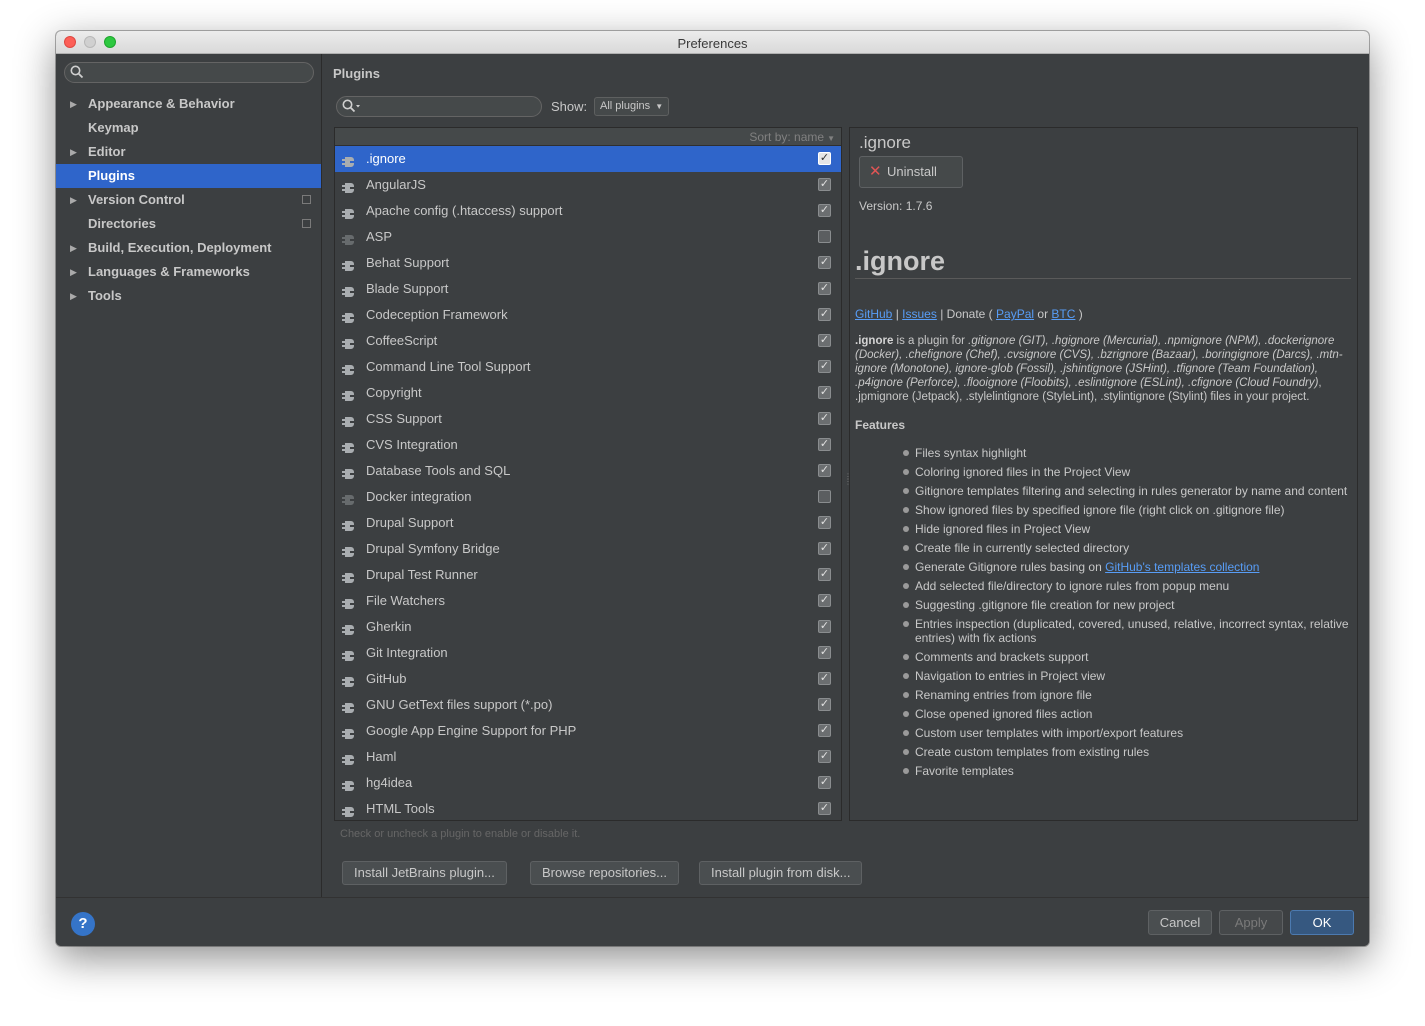 The image size is (1425, 1026). Describe the element at coordinates (105, 295) in the screenshot. I see `sidebar-item-label: Tools` at that location.